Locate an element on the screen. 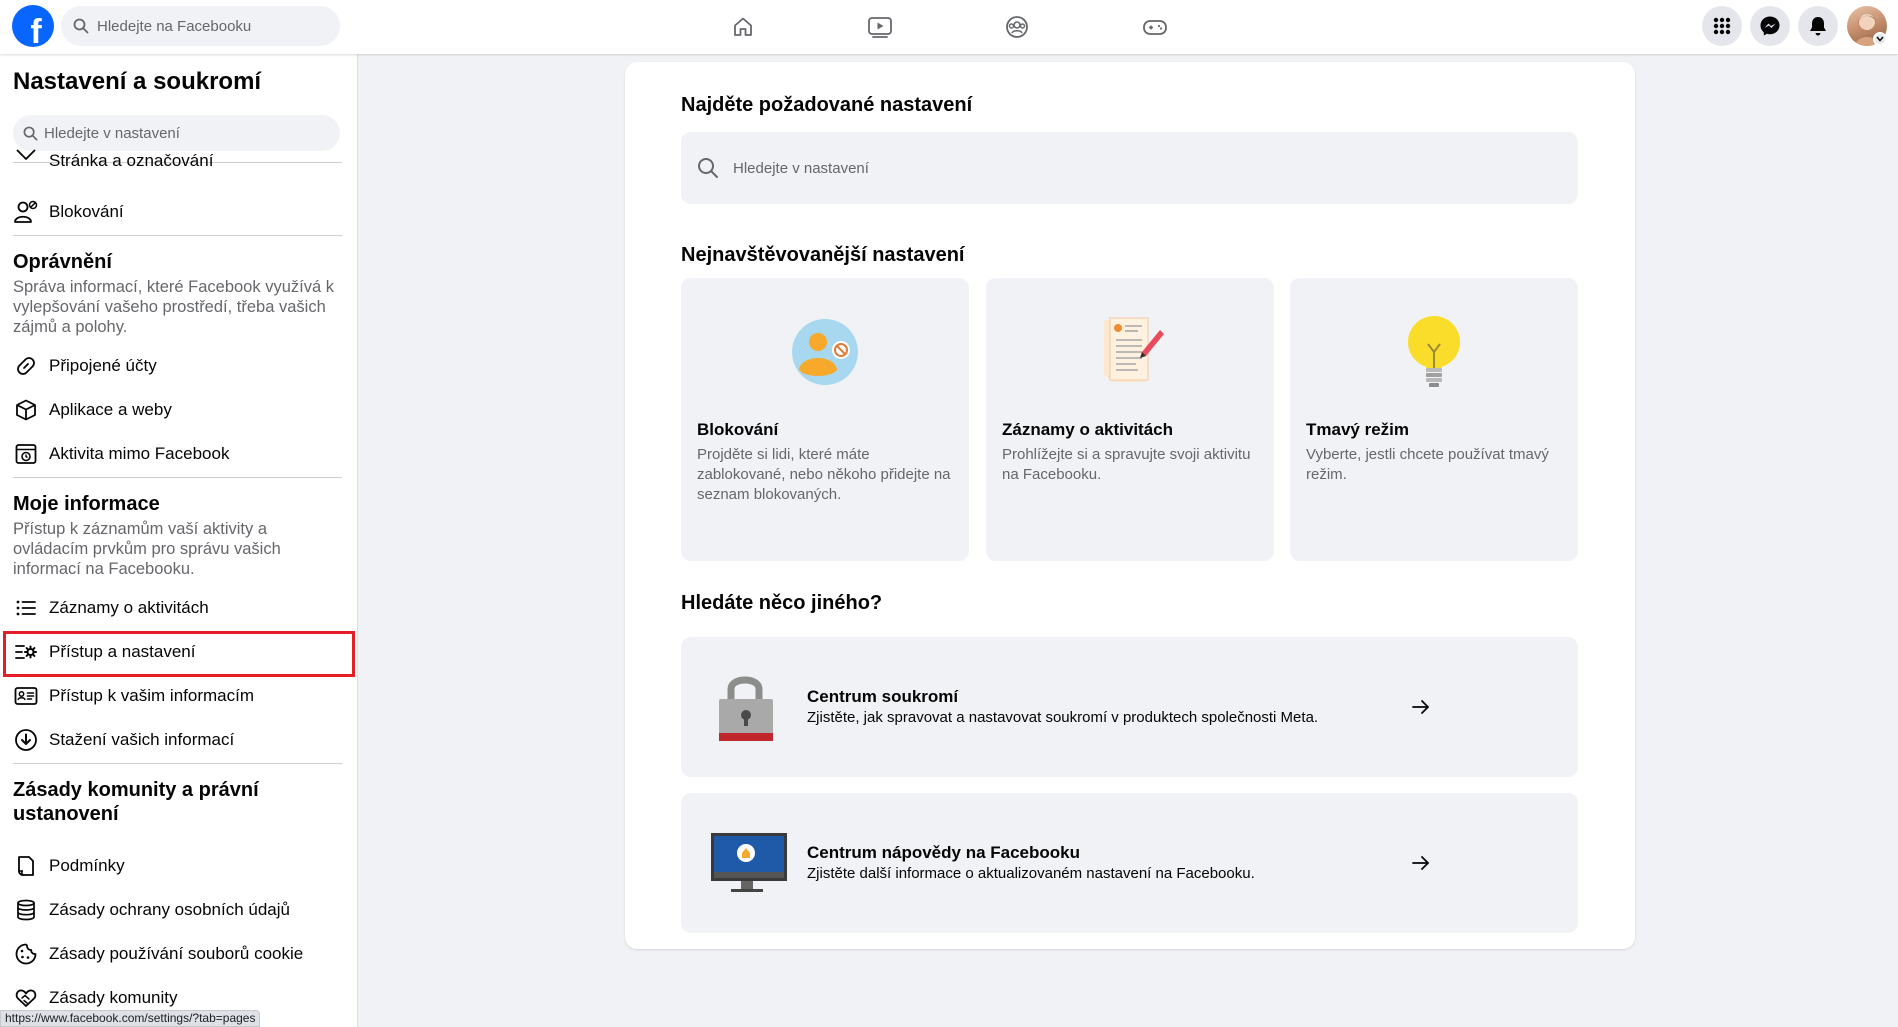  sidebar-item-off-facebook-activity: Aktivita mimo Facebook is located at coordinates (178, 454).